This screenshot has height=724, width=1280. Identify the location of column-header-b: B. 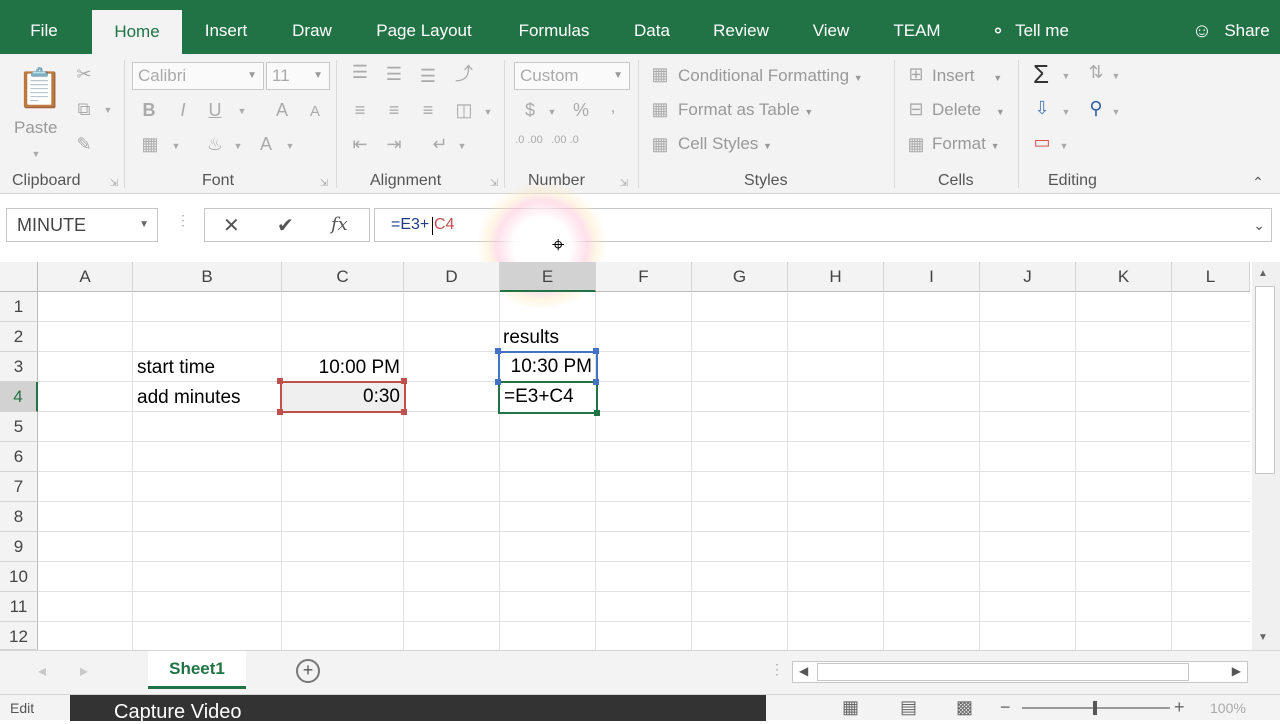
(207, 277).